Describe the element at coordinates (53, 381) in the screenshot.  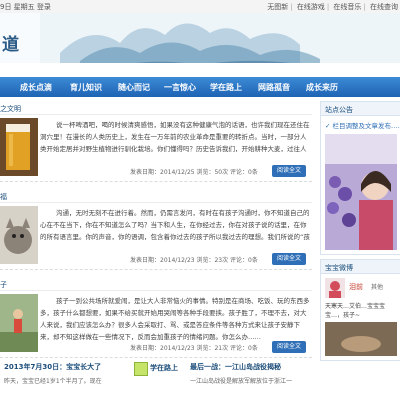
I see `teaser-excerpt: 昨天，宝宝已经1岁1个半月了。现在` at that location.